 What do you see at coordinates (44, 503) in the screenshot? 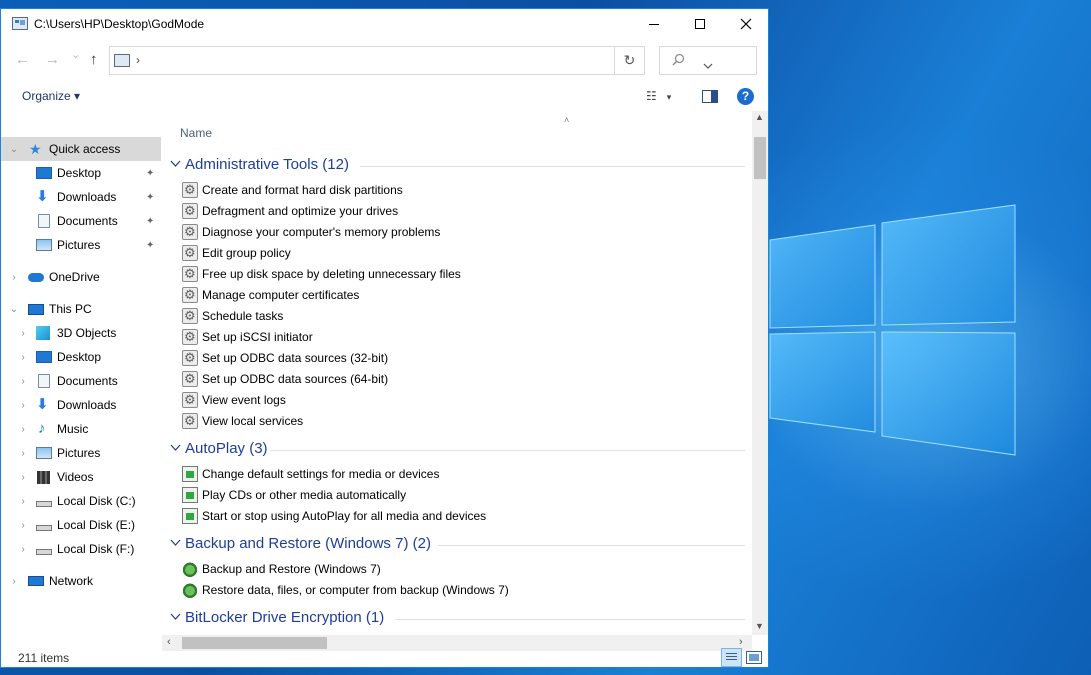
I see `drive-icon` at bounding box center [44, 503].